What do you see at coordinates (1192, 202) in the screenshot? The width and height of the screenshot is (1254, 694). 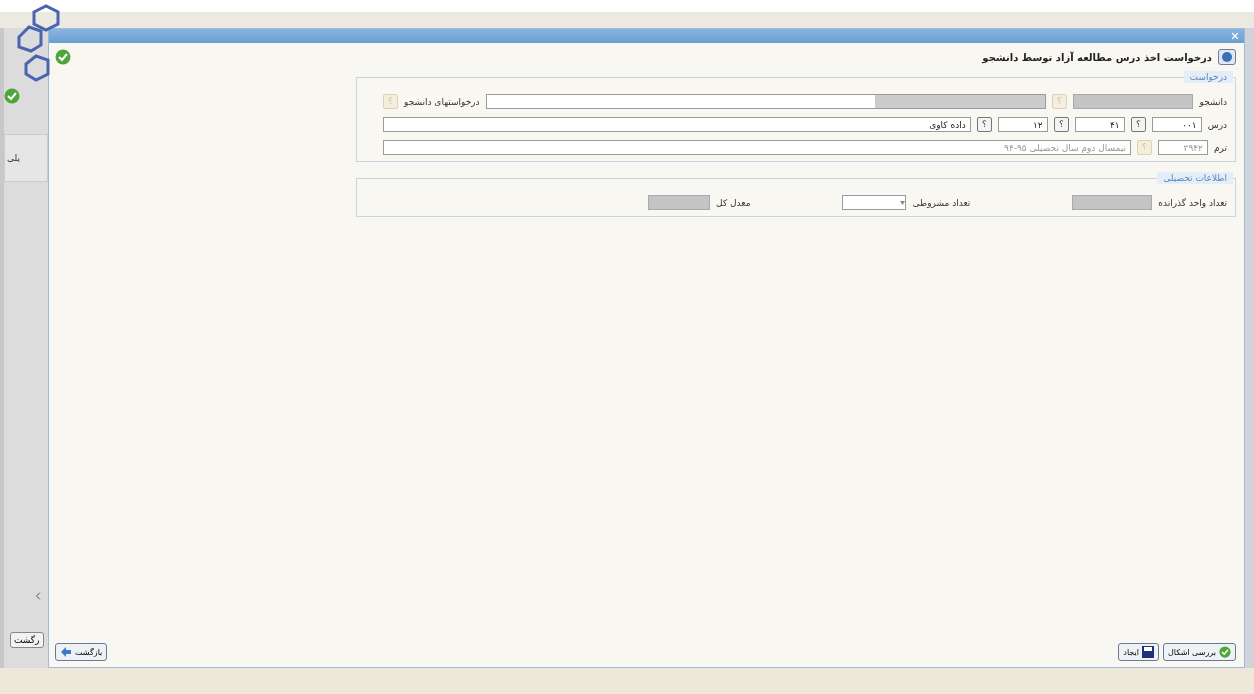 I see `field-label: تعداد واحد گذرانده` at bounding box center [1192, 202].